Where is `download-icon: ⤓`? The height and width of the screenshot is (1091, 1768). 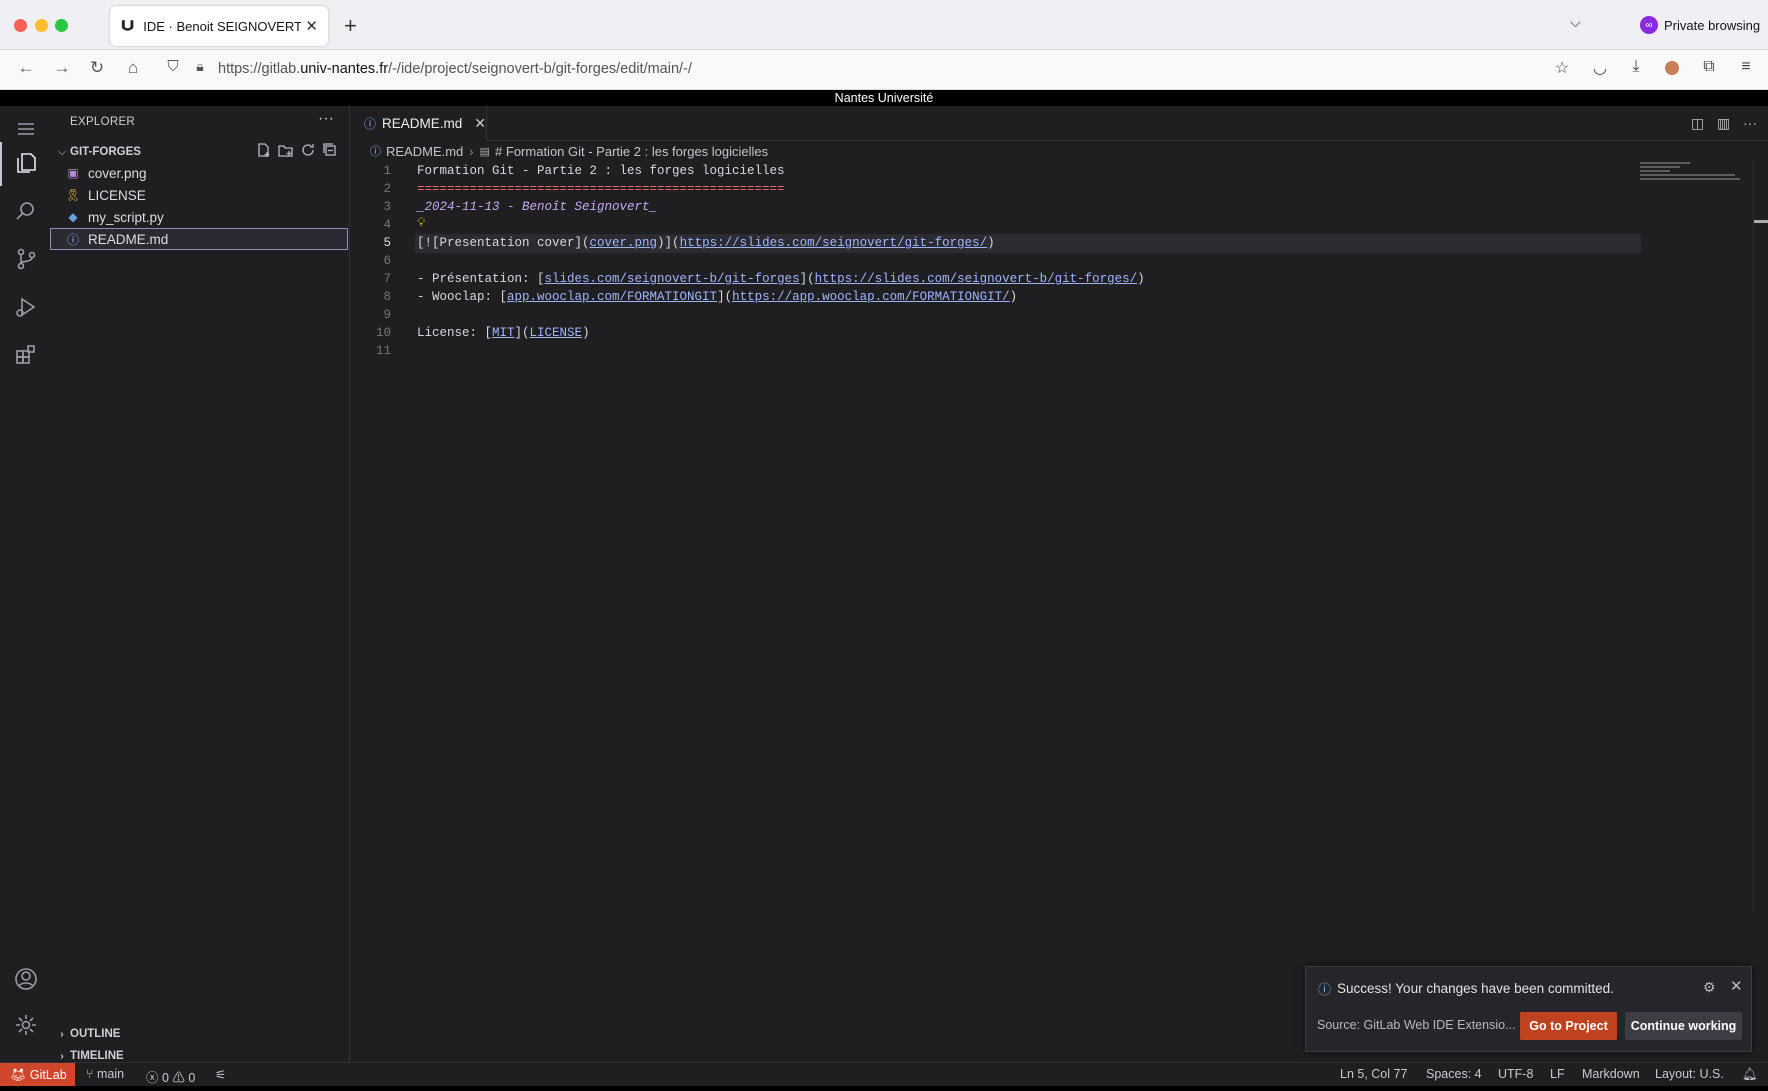 download-icon: ⤓ is located at coordinates (1636, 67).